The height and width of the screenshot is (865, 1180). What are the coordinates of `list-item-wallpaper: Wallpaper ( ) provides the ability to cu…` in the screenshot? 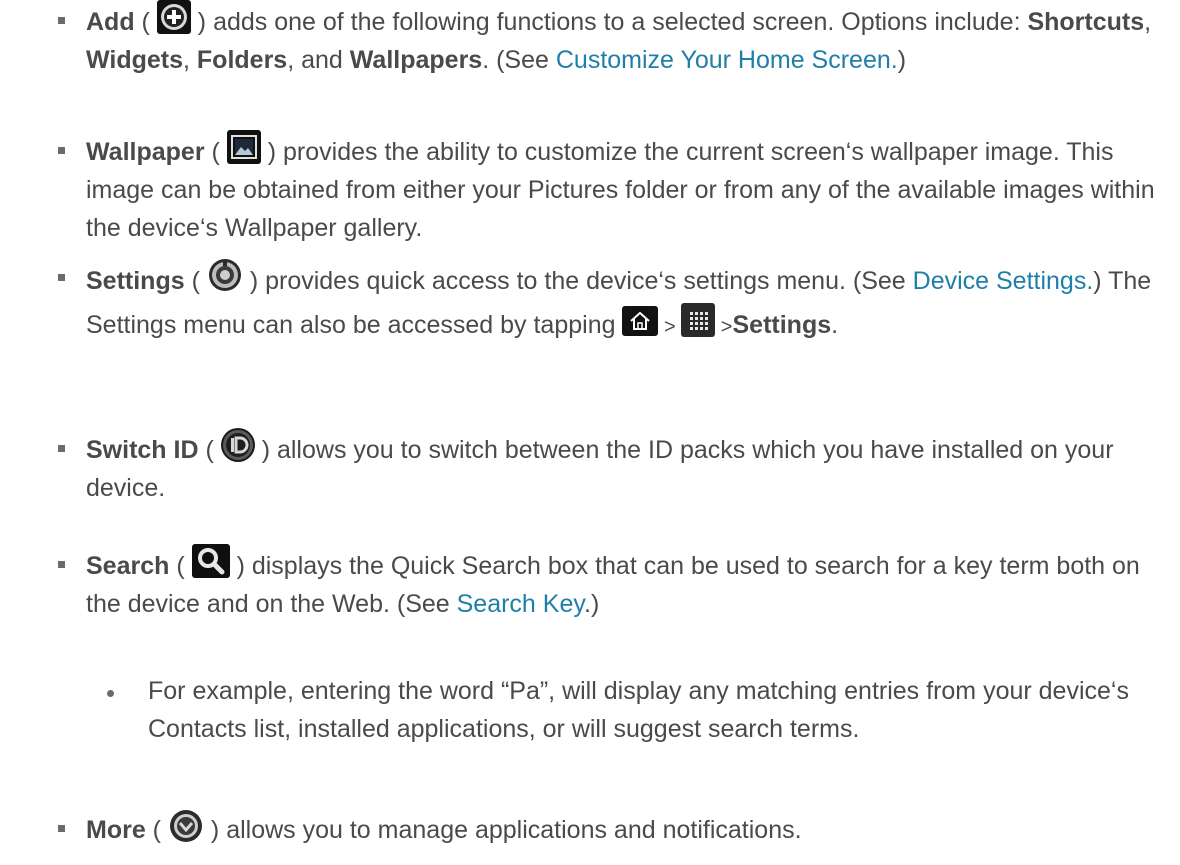 It's located at (626, 188).